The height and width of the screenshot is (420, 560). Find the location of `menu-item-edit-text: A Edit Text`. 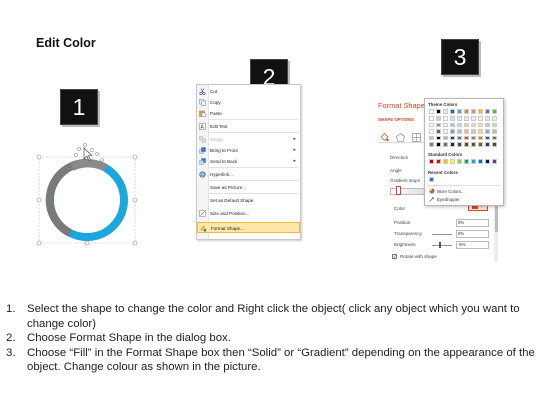

menu-item-edit-text: A Edit Text is located at coordinates (248, 126).